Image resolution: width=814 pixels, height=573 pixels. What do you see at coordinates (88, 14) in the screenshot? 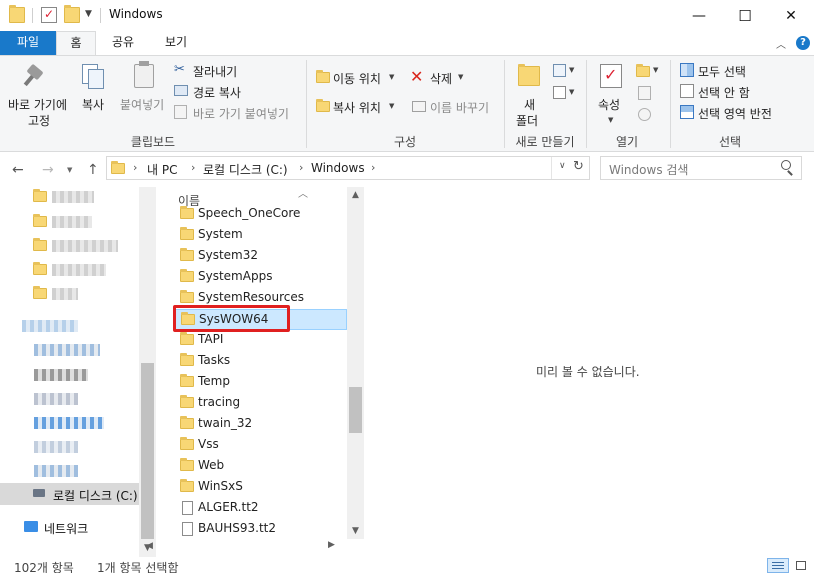
I see `customize-quick-access-icon: ▼` at bounding box center [88, 14].